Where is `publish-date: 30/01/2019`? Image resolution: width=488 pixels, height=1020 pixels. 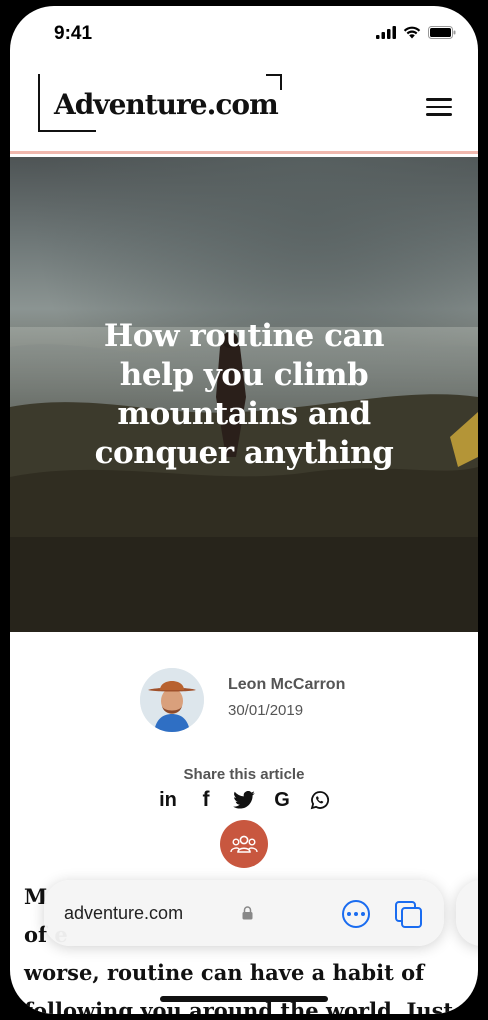 publish-date: 30/01/2019 is located at coordinates (266, 710).